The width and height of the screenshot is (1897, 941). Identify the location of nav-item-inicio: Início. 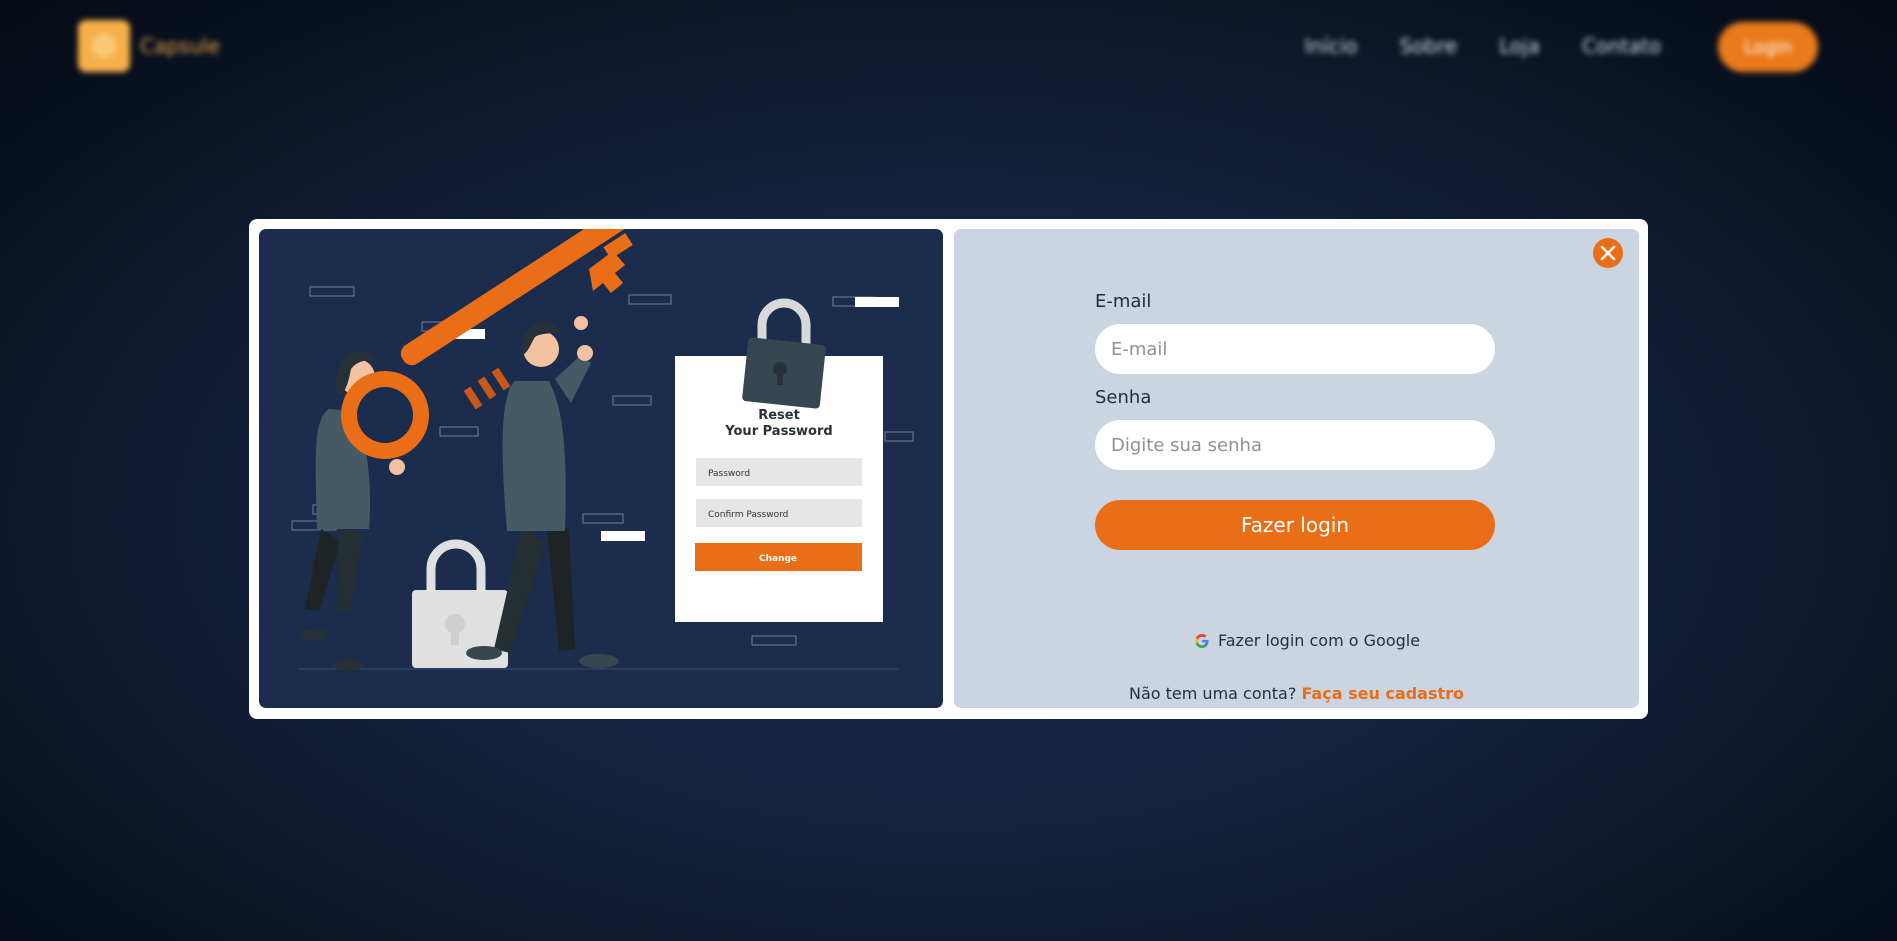
(1330, 46).